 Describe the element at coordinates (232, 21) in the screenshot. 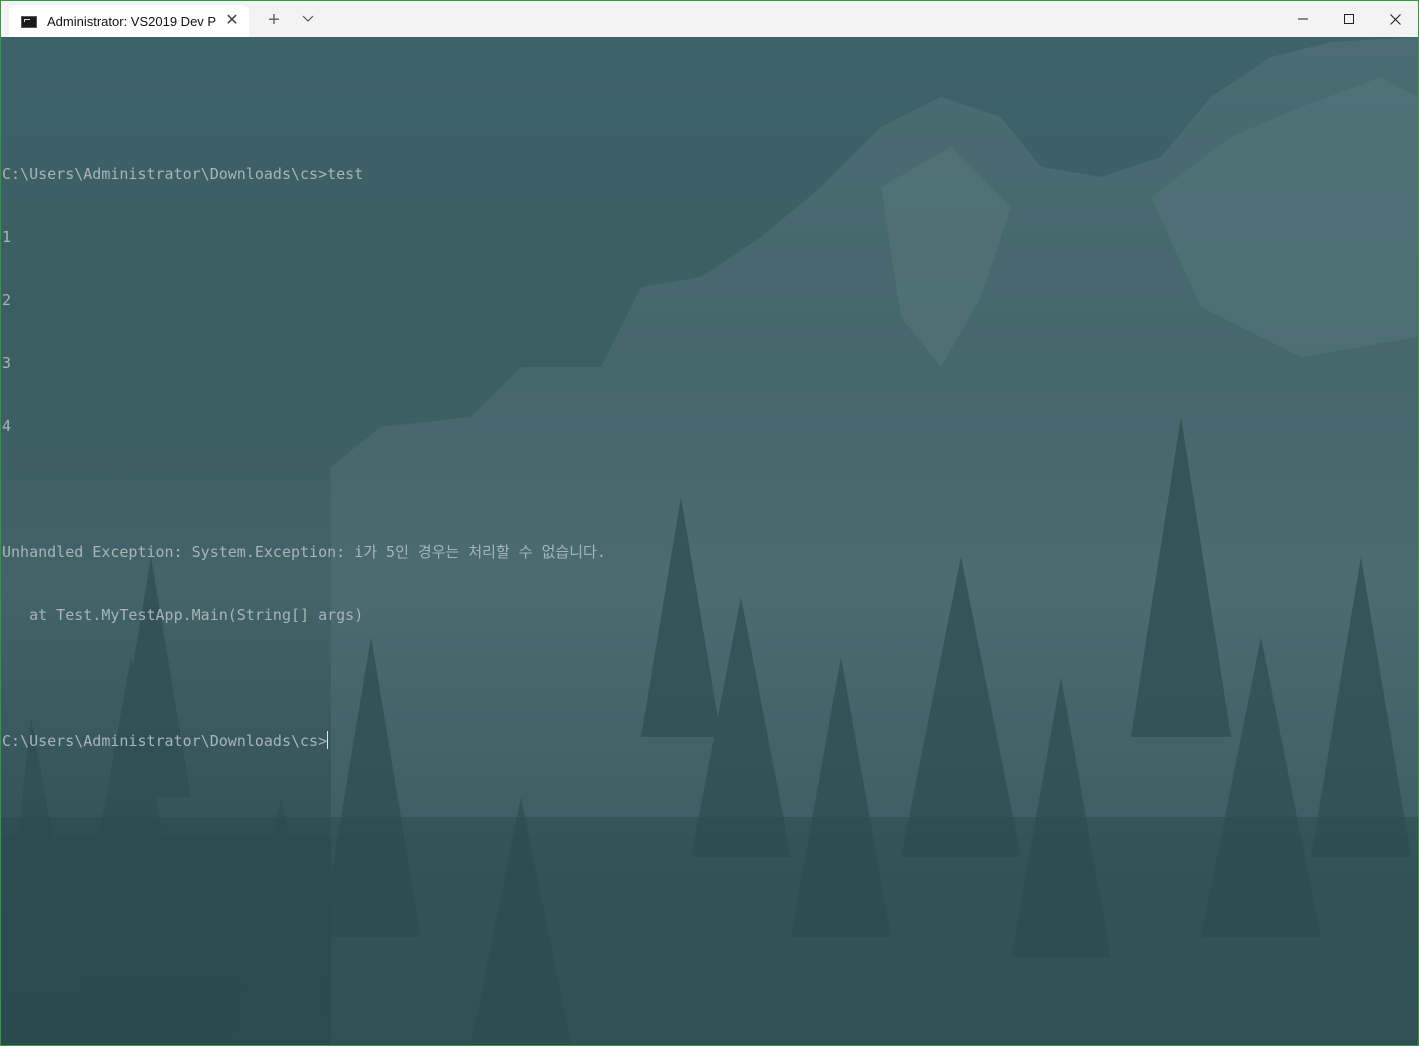

I see `tab-close-icon: ✕` at that location.